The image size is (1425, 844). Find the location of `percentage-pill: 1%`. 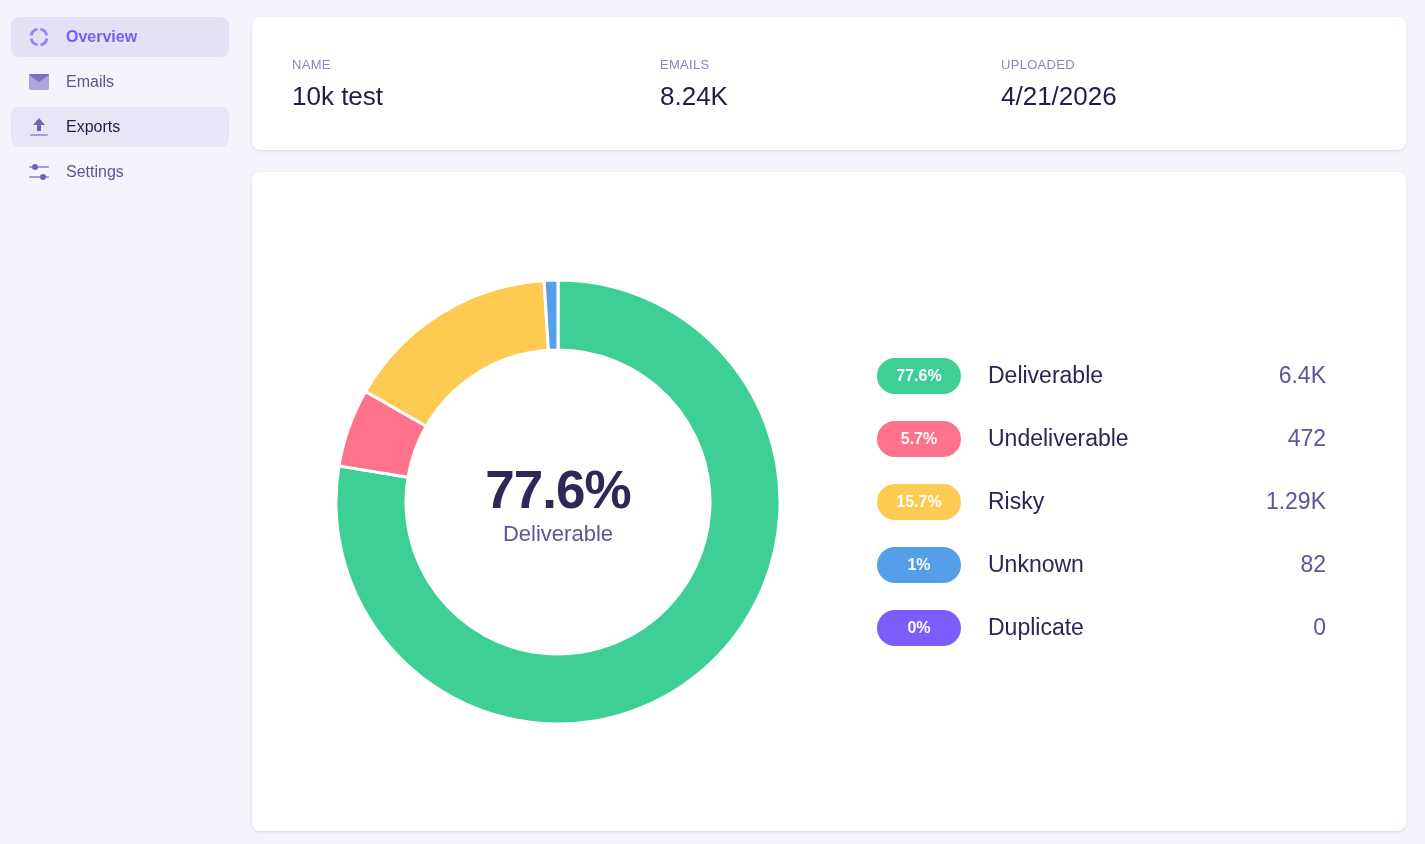

percentage-pill: 1% is located at coordinates (919, 564).